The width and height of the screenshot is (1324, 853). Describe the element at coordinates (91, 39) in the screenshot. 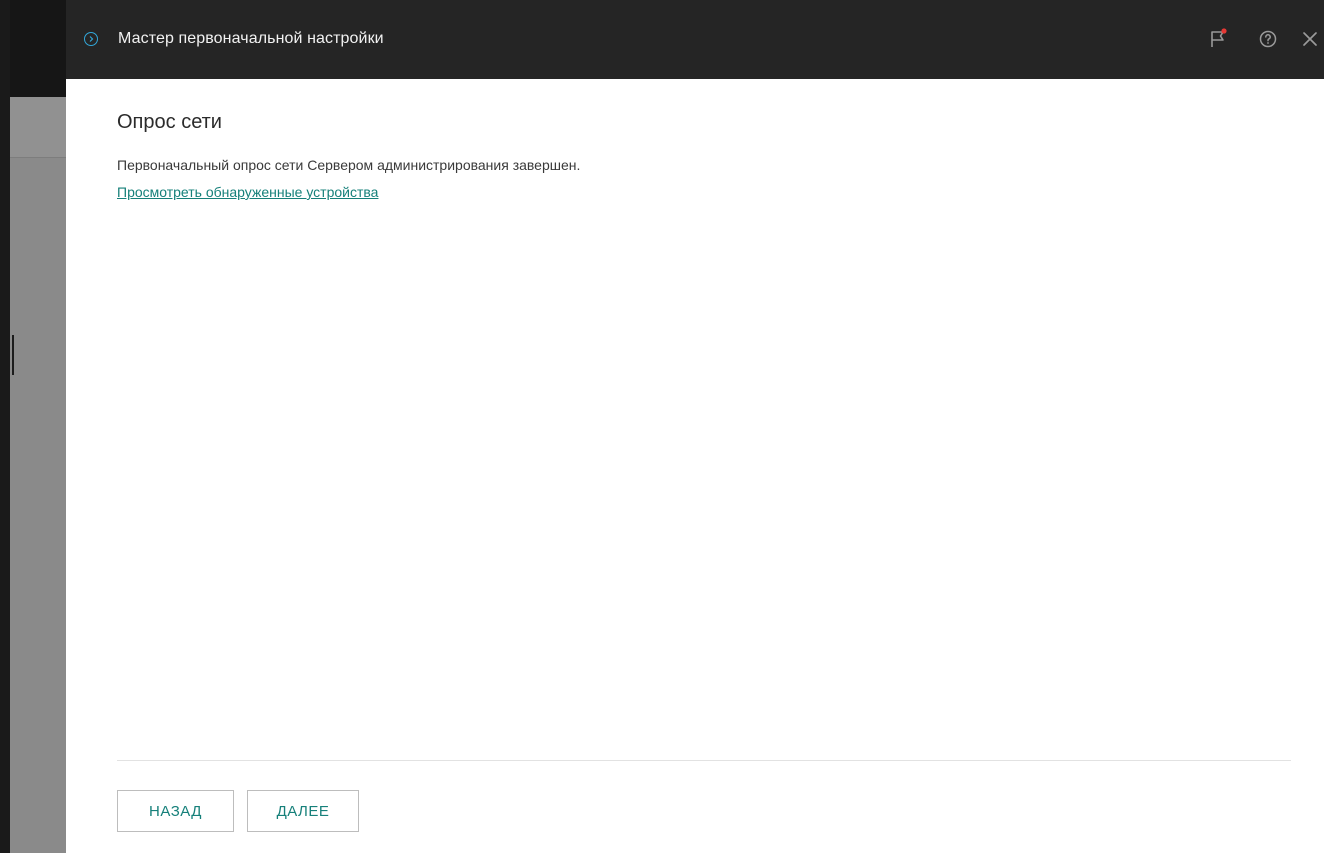

I see `chevron-circle-icon` at that location.